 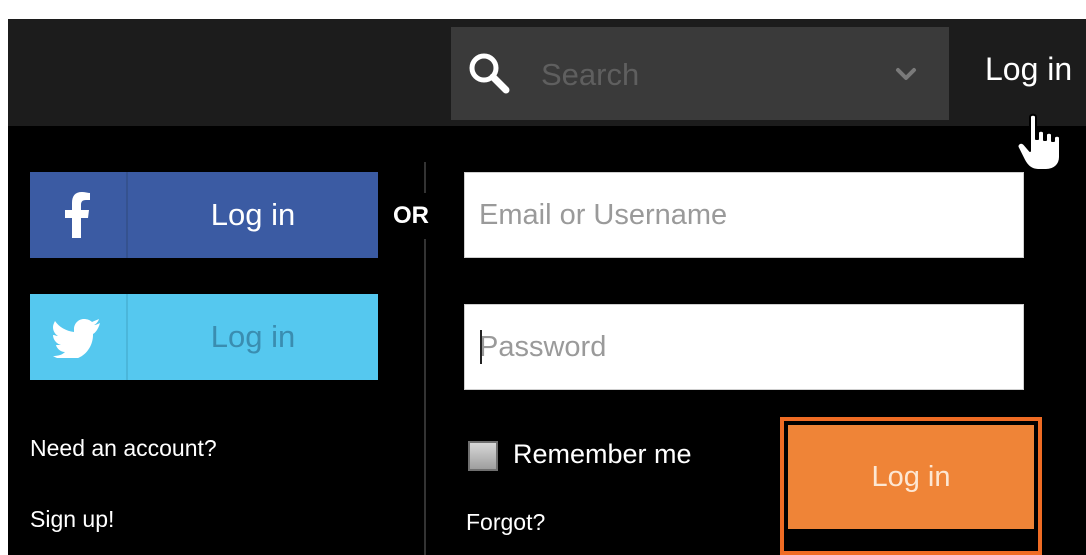 I want to click on facebook-icon-cell, so click(x=79, y=215).